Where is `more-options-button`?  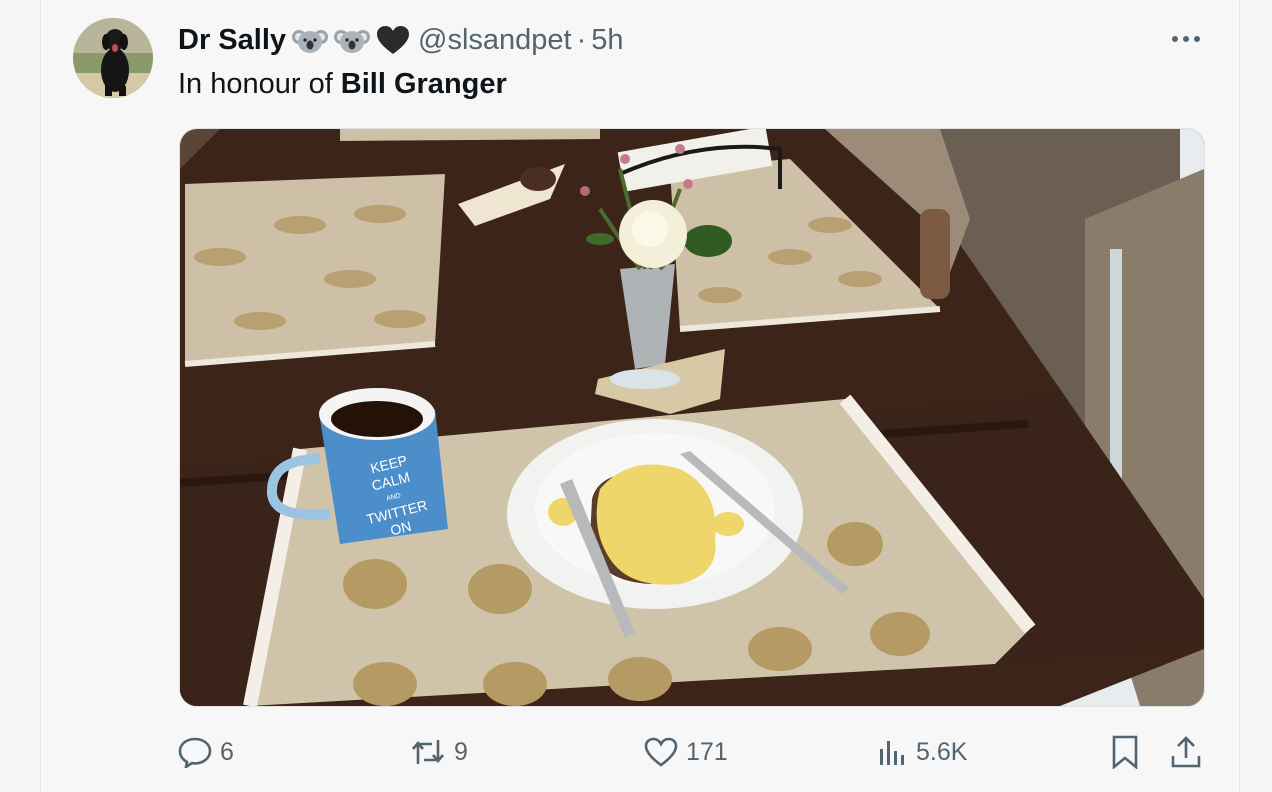
more-options-button is located at coordinates (1186, 39).